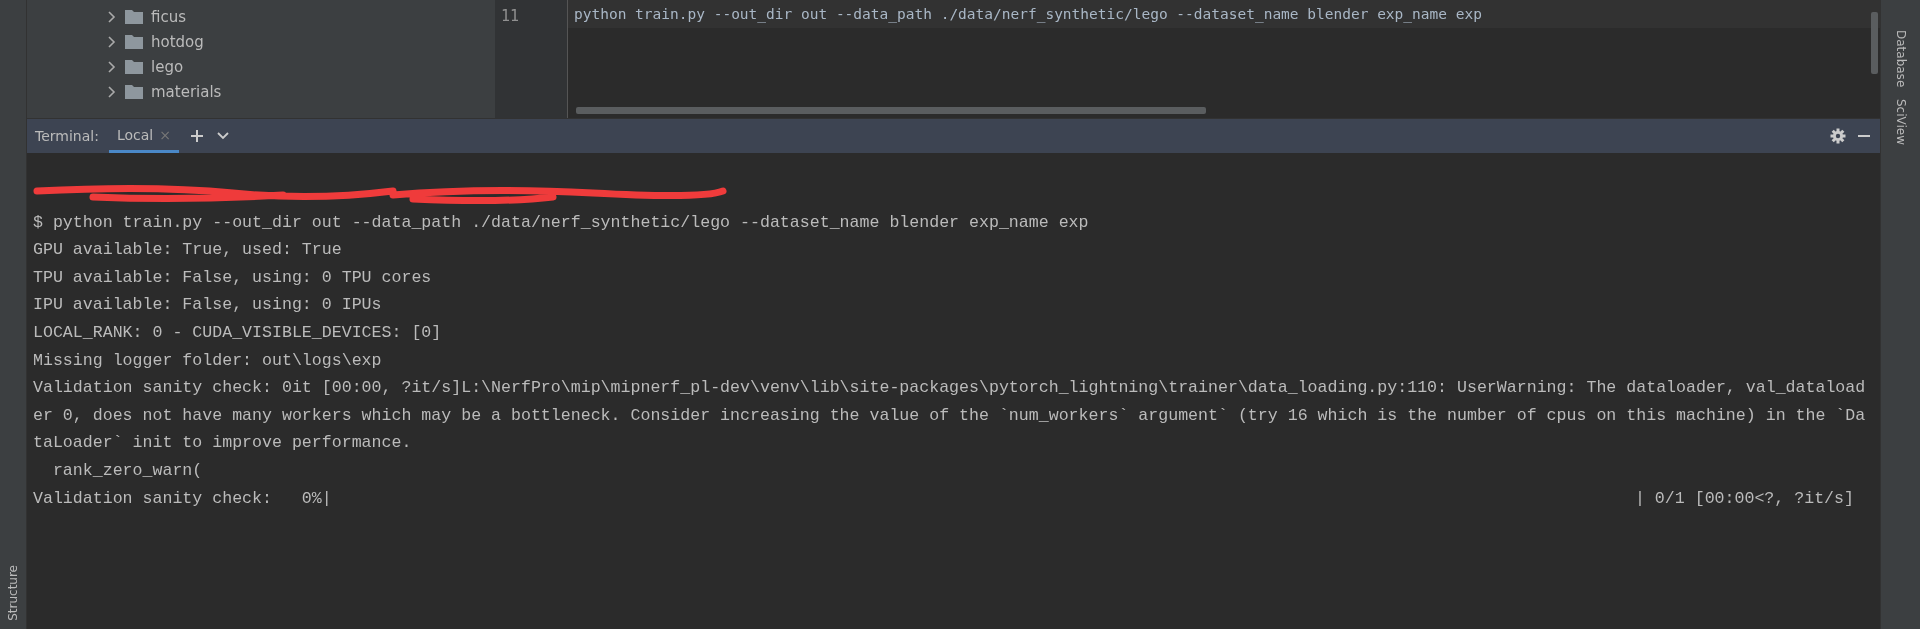 The width and height of the screenshot is (1920, 629). Describe the element at coordinates (169, 16) in the screenshot. I see `folder-name: ficus` at that location.